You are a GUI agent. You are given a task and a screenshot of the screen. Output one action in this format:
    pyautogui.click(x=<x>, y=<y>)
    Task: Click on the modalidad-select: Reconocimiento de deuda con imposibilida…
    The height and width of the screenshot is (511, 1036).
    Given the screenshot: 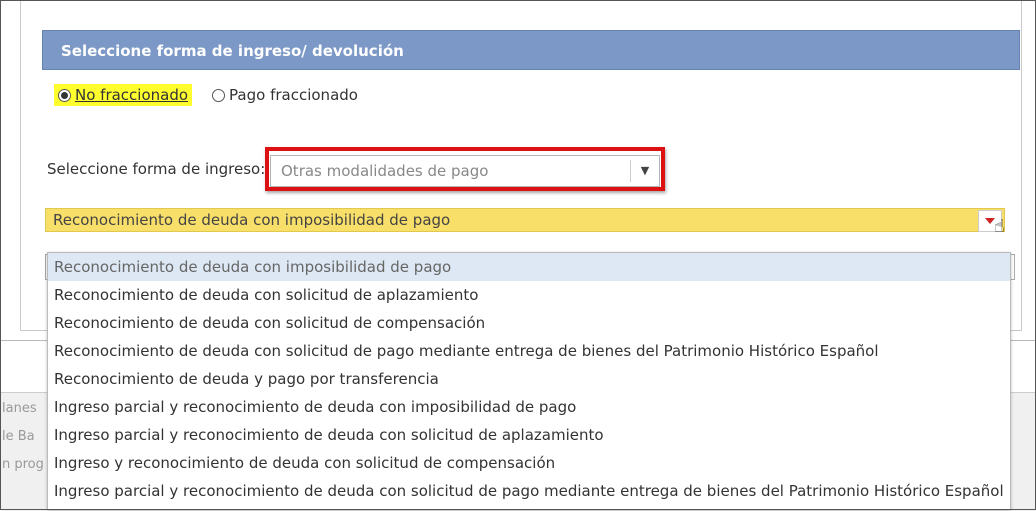 What is the action you would take?
    pyautogui.click(x=525, y=220)
    